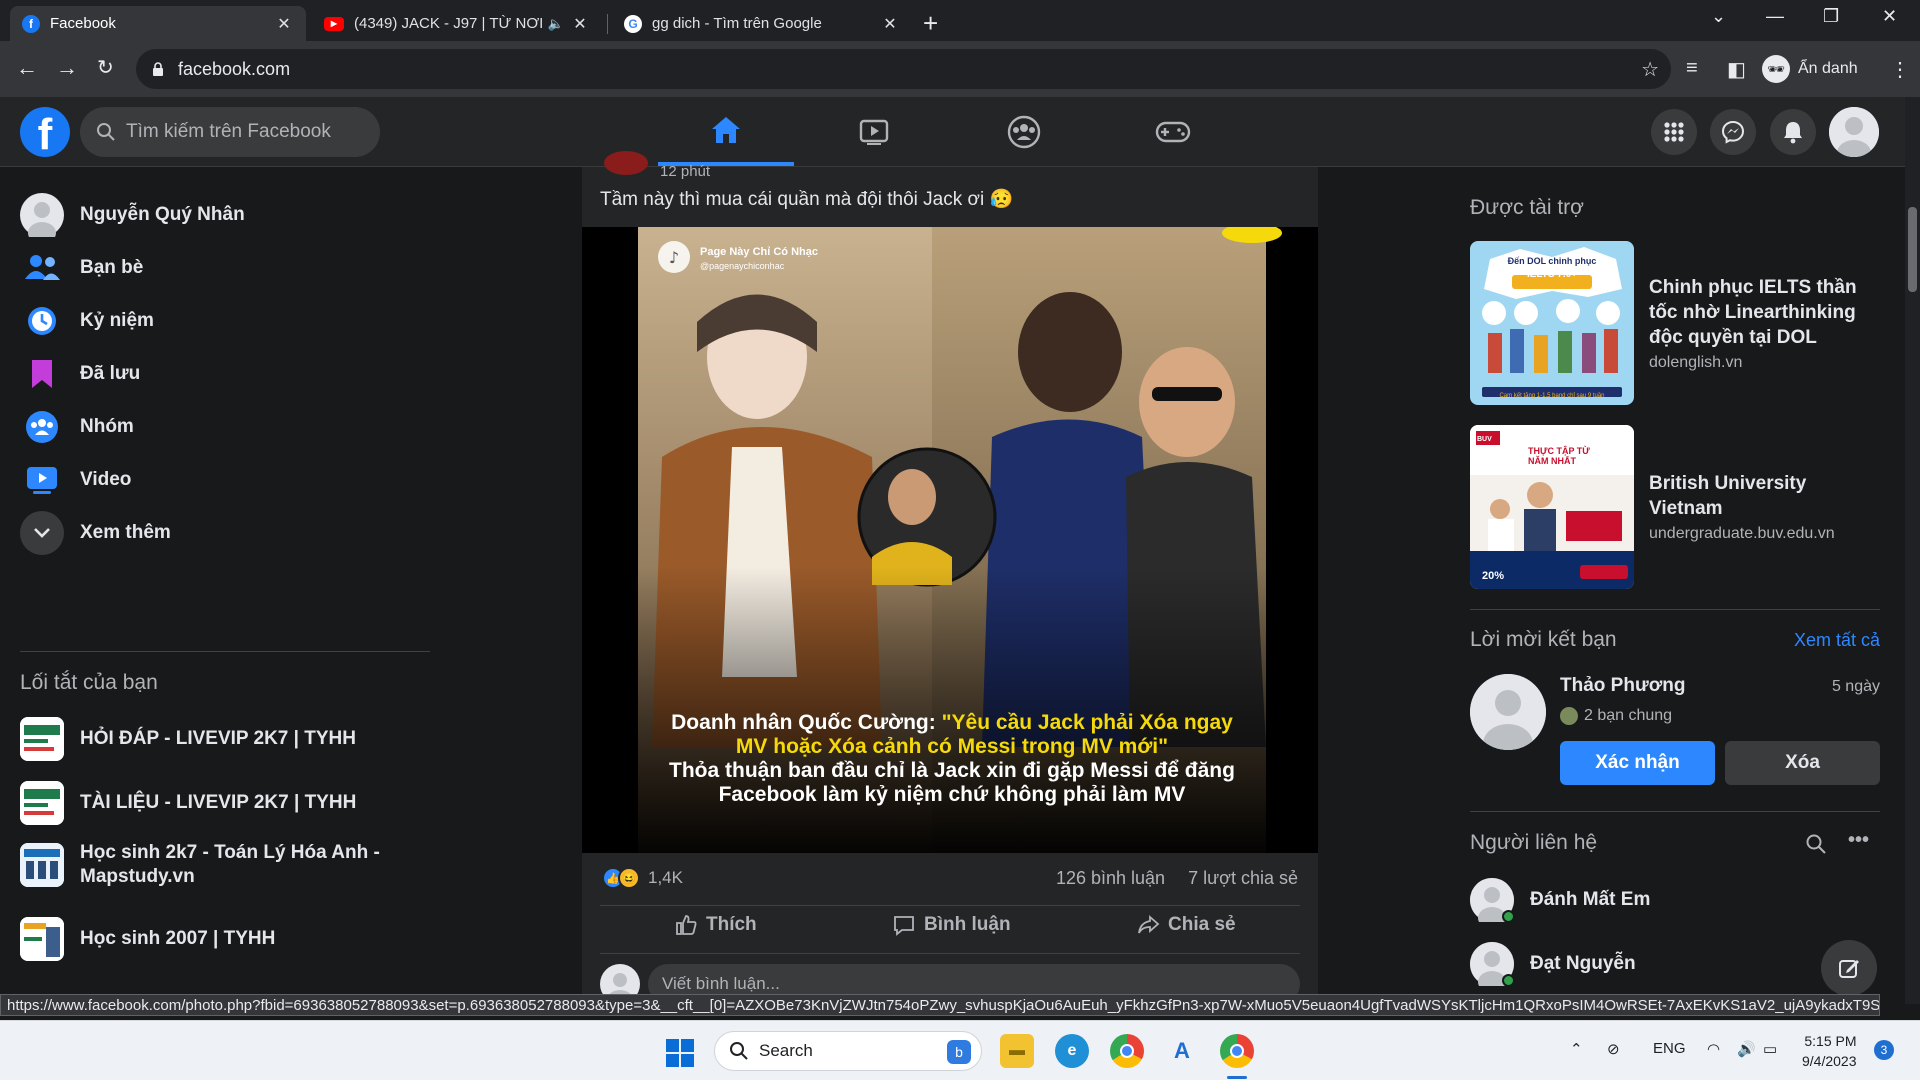 This screenshot has height=1080, width=1920. What do you see at coordinates (1127, 1051) in the screenshot?
I see `chrome-icon` at bounding box center [1127, 1051].